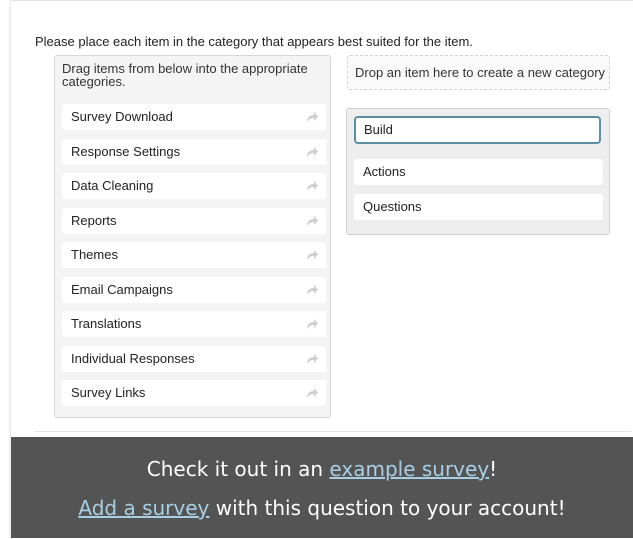  Describe the element at coordinates (112, 185) in the screenshot. I see `item-label: Data Cleaning` at that location.